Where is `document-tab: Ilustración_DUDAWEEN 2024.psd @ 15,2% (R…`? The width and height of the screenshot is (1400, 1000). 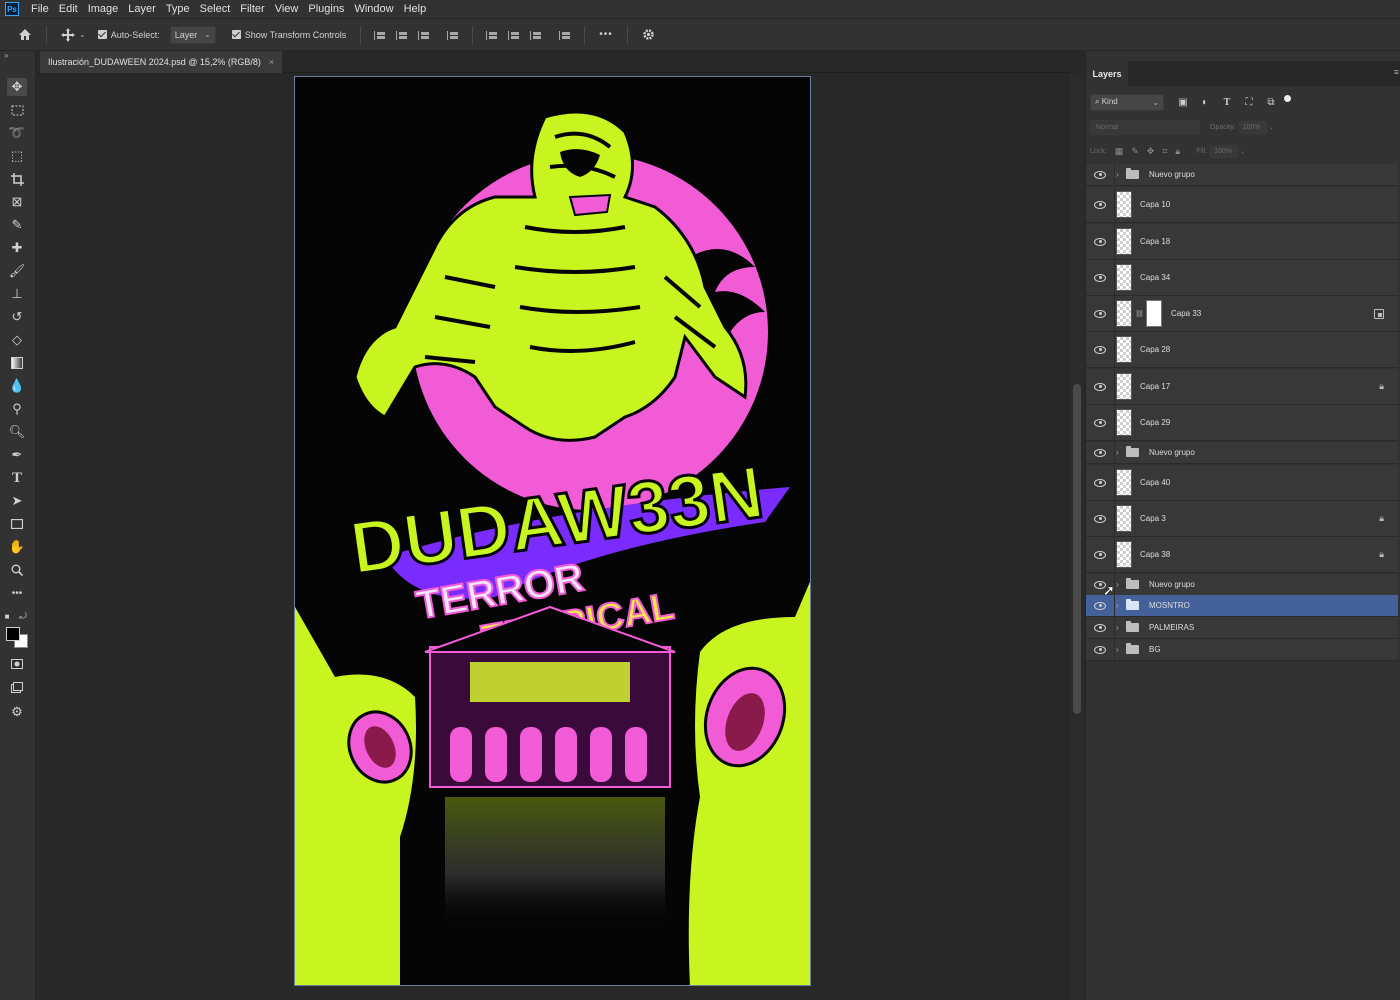
document-tab: Ilustración_DUDAWEEN 2024.psd @ 15,2% (R… is located at coordinates (161, 62).